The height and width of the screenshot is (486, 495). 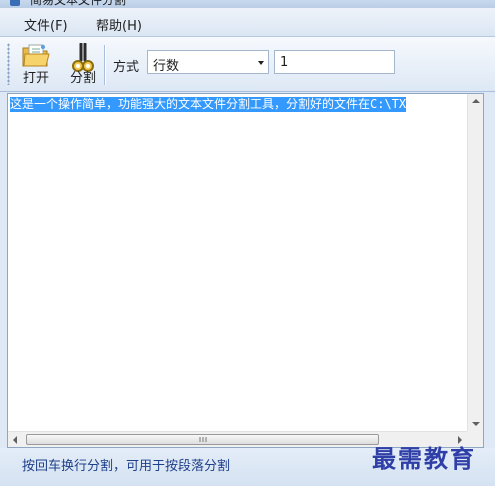 I want to click on menu-help: 帮助(H), so click(x=119, y=24).